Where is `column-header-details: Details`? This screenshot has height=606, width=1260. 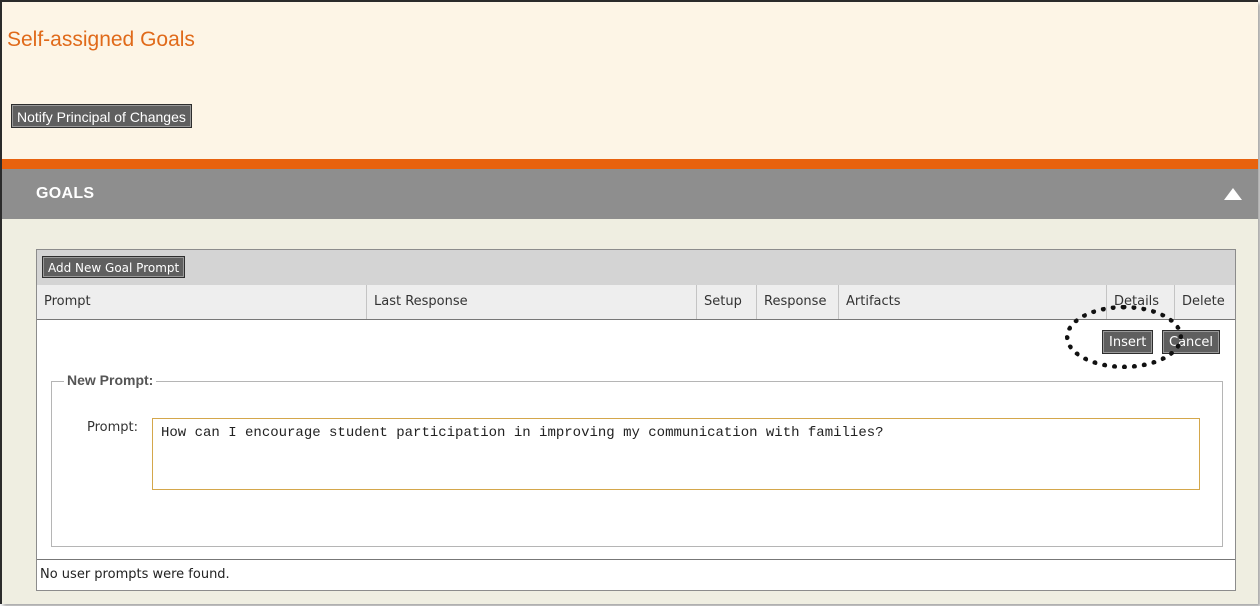
column-header-details: Details is located at coordinates (1141, 302).